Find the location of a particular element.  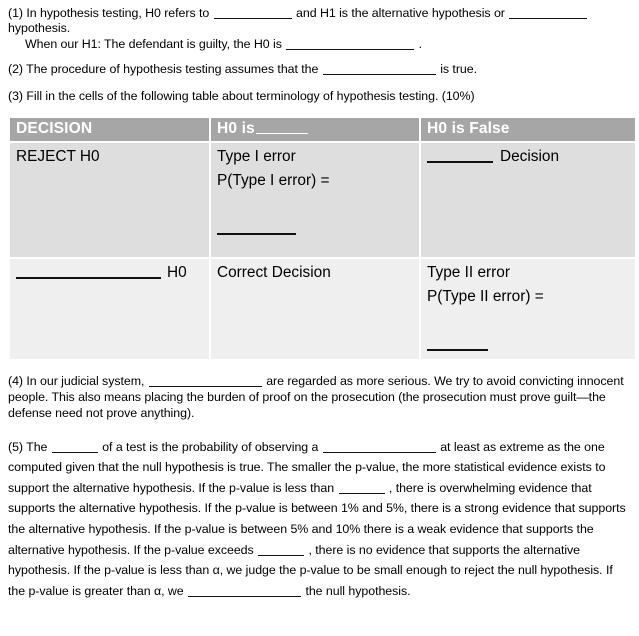

cell-correct-decision: Correct Decision is located at coordinates (315, 309).